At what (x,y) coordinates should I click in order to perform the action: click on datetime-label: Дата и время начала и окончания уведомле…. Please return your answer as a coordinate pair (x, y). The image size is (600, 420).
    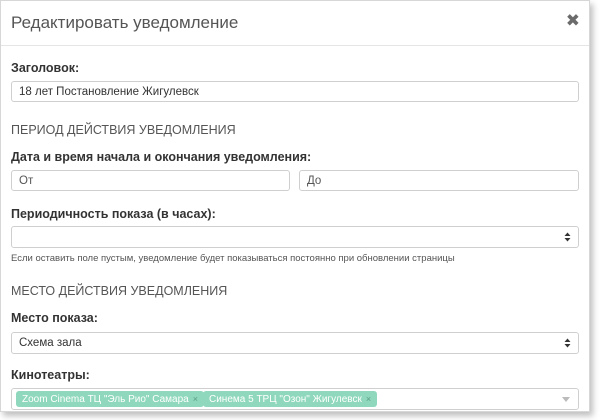
    Looking at the image, I should click on (161, 157).